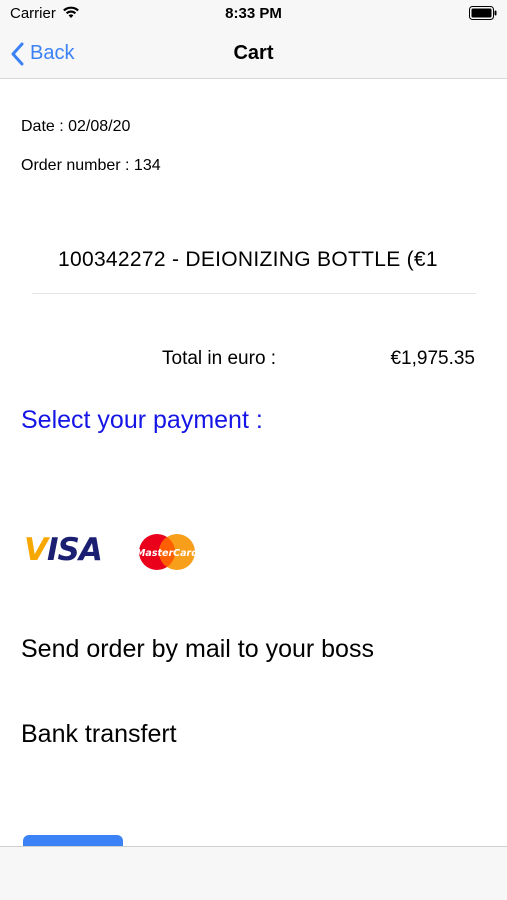 The height and width of the screenshot is (900, 507). Describe the element at coordinates (432, 358) in the screenshot. I see `total-value: €1,975.35` at that location.